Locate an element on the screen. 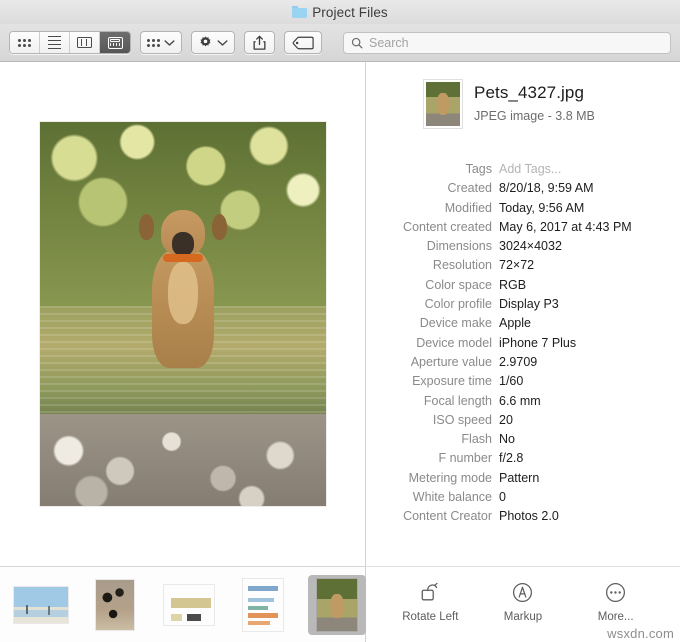  watermark: wsxdn.com is located at coordinates (640, 633).